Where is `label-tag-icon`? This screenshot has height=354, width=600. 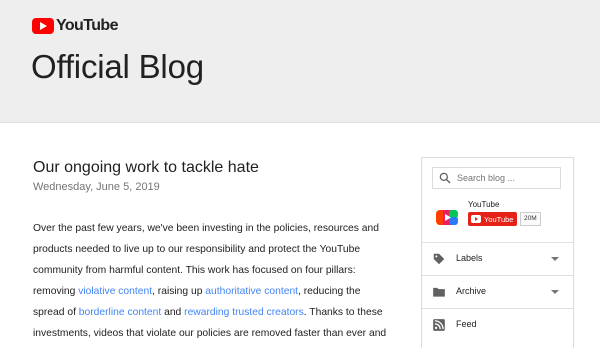
label-tag-icon is located at coordinates (439, 259).